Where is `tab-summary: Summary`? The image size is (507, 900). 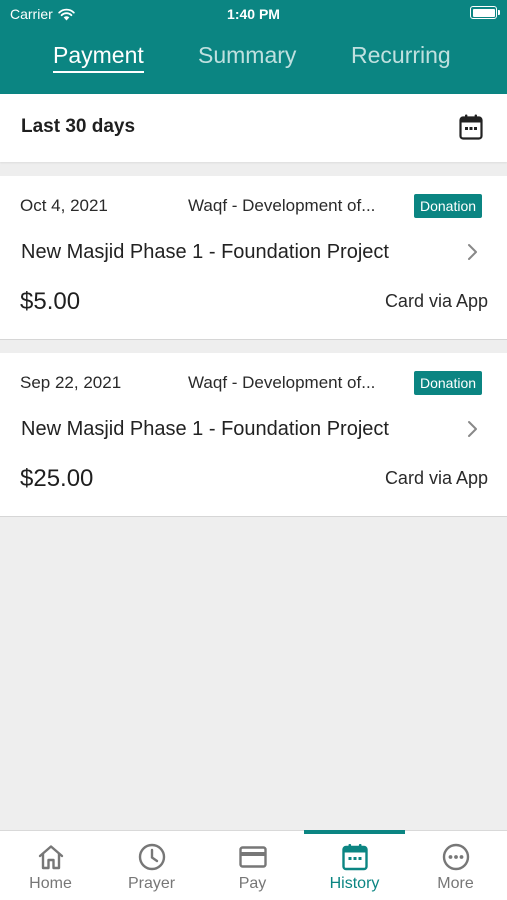
tab-summary: Summary is located at coordinates (247, 55).